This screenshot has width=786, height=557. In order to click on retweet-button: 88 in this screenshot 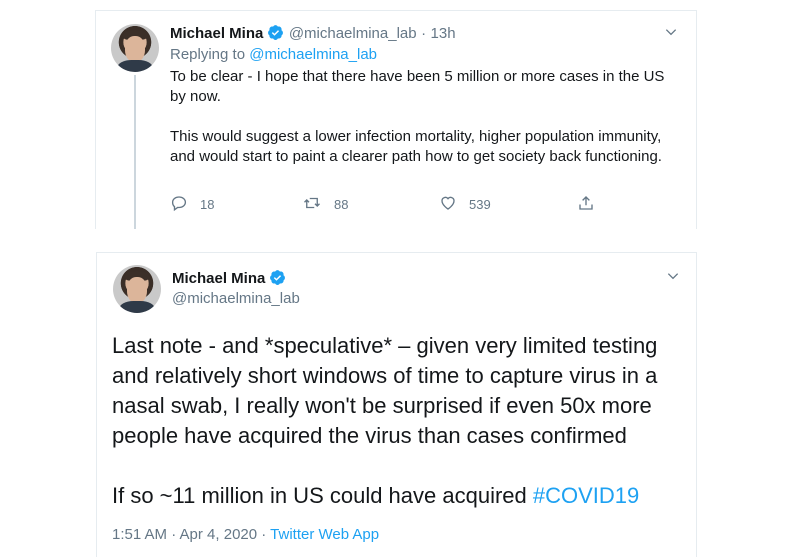, I will do `click(370, 204)`.